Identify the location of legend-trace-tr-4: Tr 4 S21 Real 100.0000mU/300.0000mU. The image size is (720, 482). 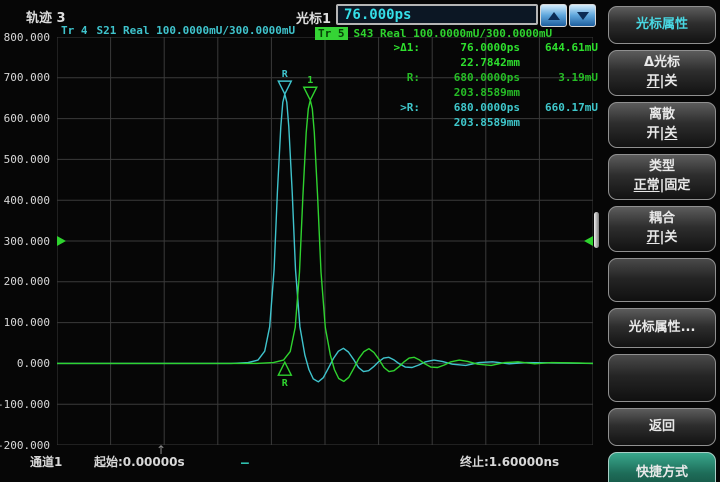
(176, 30).